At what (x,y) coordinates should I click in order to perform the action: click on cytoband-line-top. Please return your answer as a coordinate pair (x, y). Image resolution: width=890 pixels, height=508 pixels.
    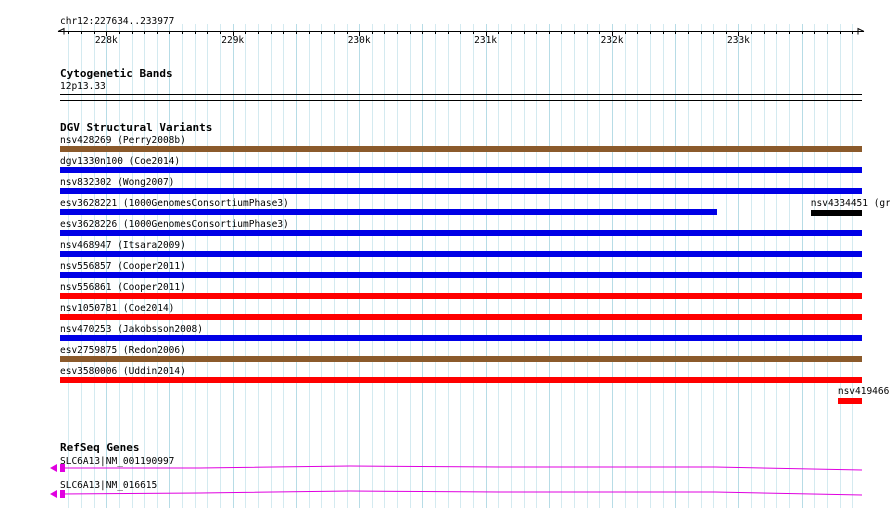
    Looking at the image, I should click on (461, 94).